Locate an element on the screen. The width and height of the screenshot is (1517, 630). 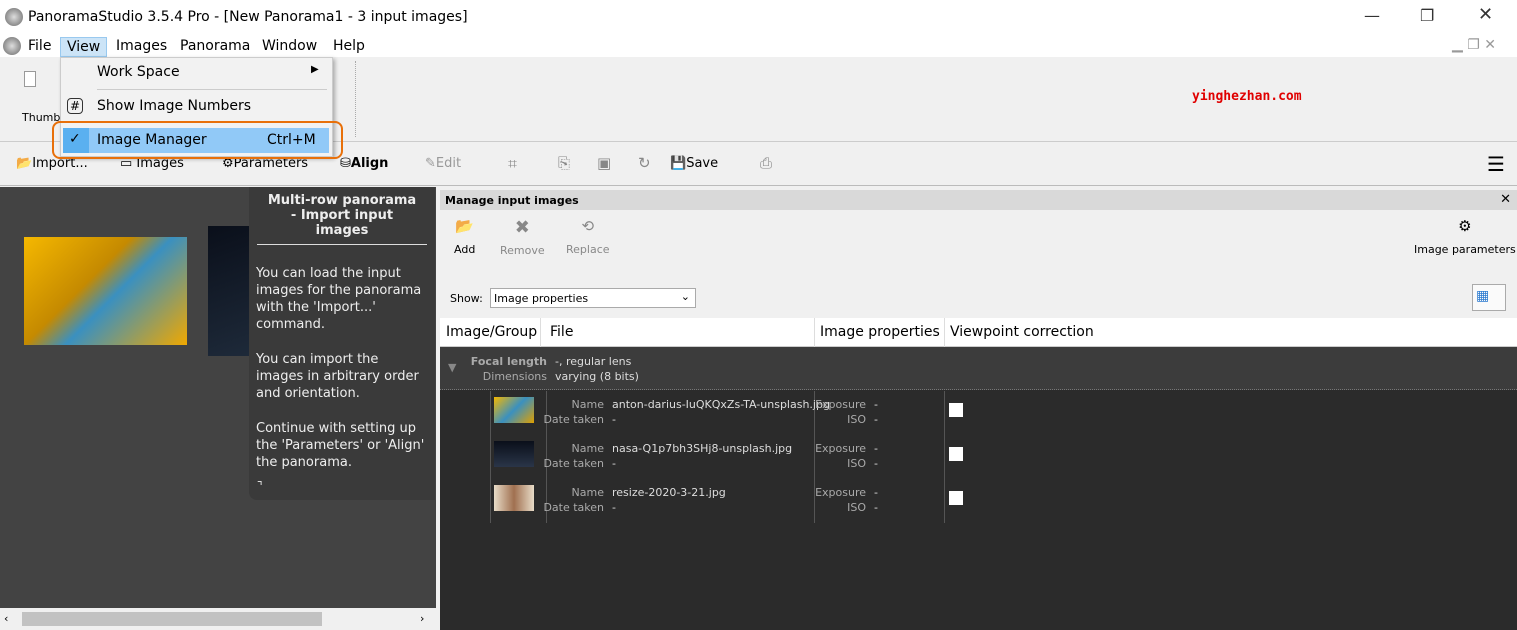
focal-label: Focal length is located at coordinates (508, 361).